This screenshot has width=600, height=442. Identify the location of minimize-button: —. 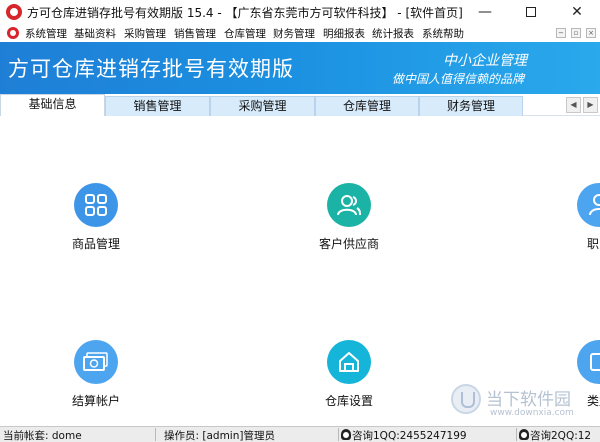
(485, 12).